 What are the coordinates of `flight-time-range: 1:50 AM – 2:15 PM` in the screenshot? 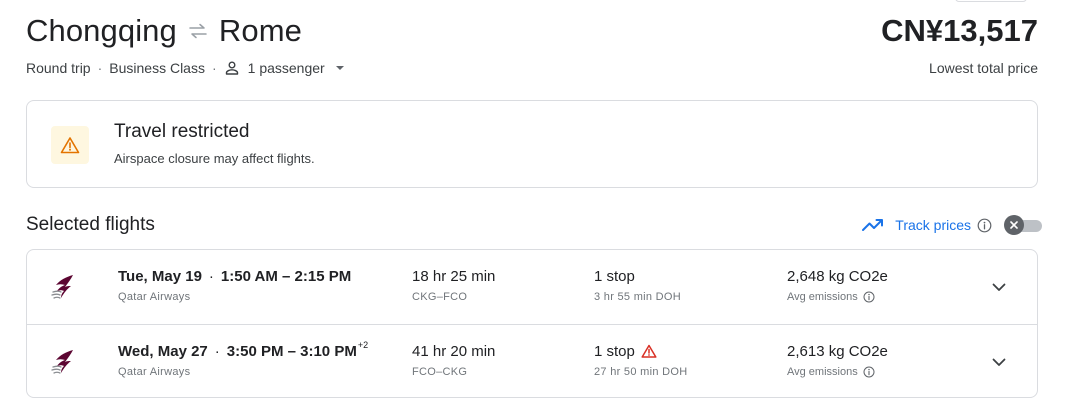 It's located at (286, 276).